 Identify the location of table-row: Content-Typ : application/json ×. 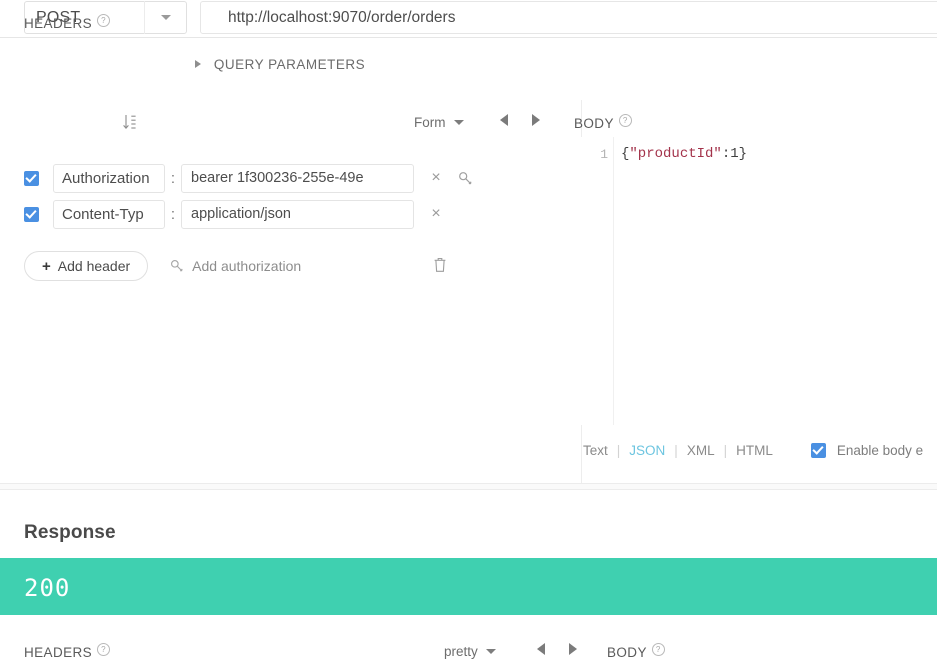
(290, 214).